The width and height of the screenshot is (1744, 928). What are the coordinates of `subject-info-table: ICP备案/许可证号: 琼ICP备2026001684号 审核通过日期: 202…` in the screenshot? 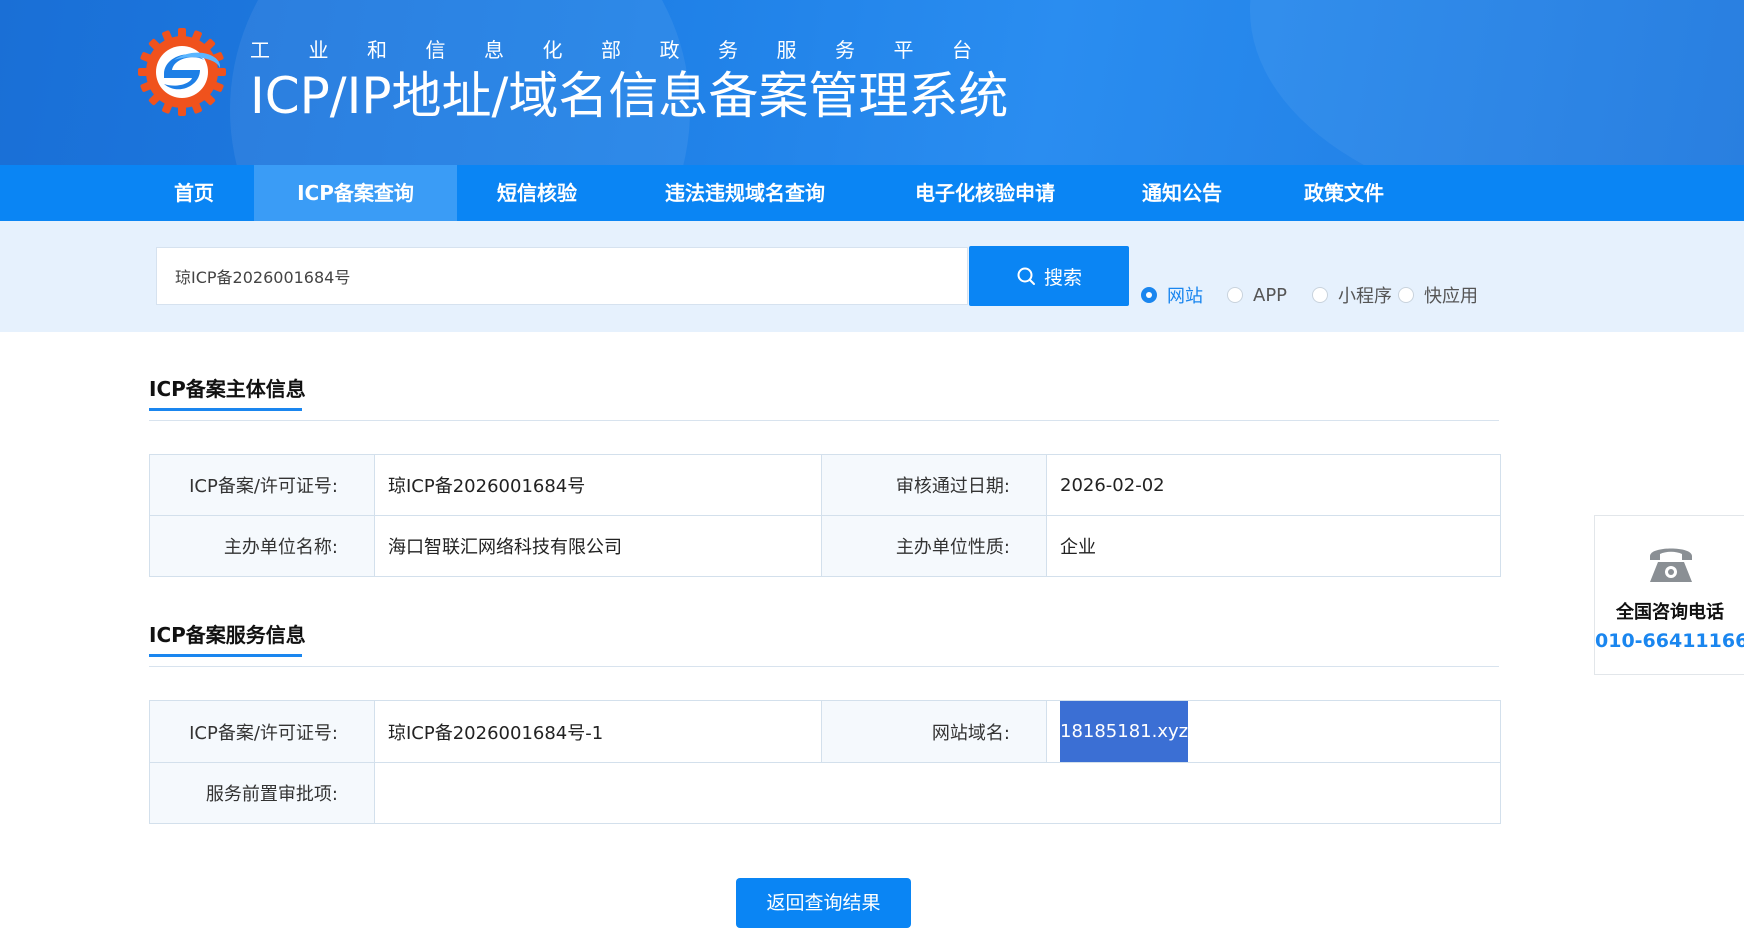 It's located at (825, 515).